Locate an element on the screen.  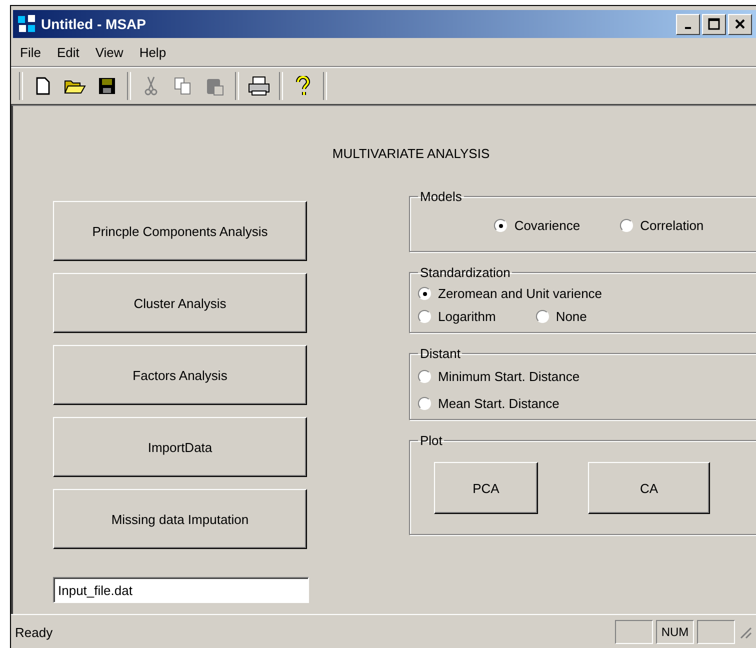
close-icon is located at coordinates (740, 24).